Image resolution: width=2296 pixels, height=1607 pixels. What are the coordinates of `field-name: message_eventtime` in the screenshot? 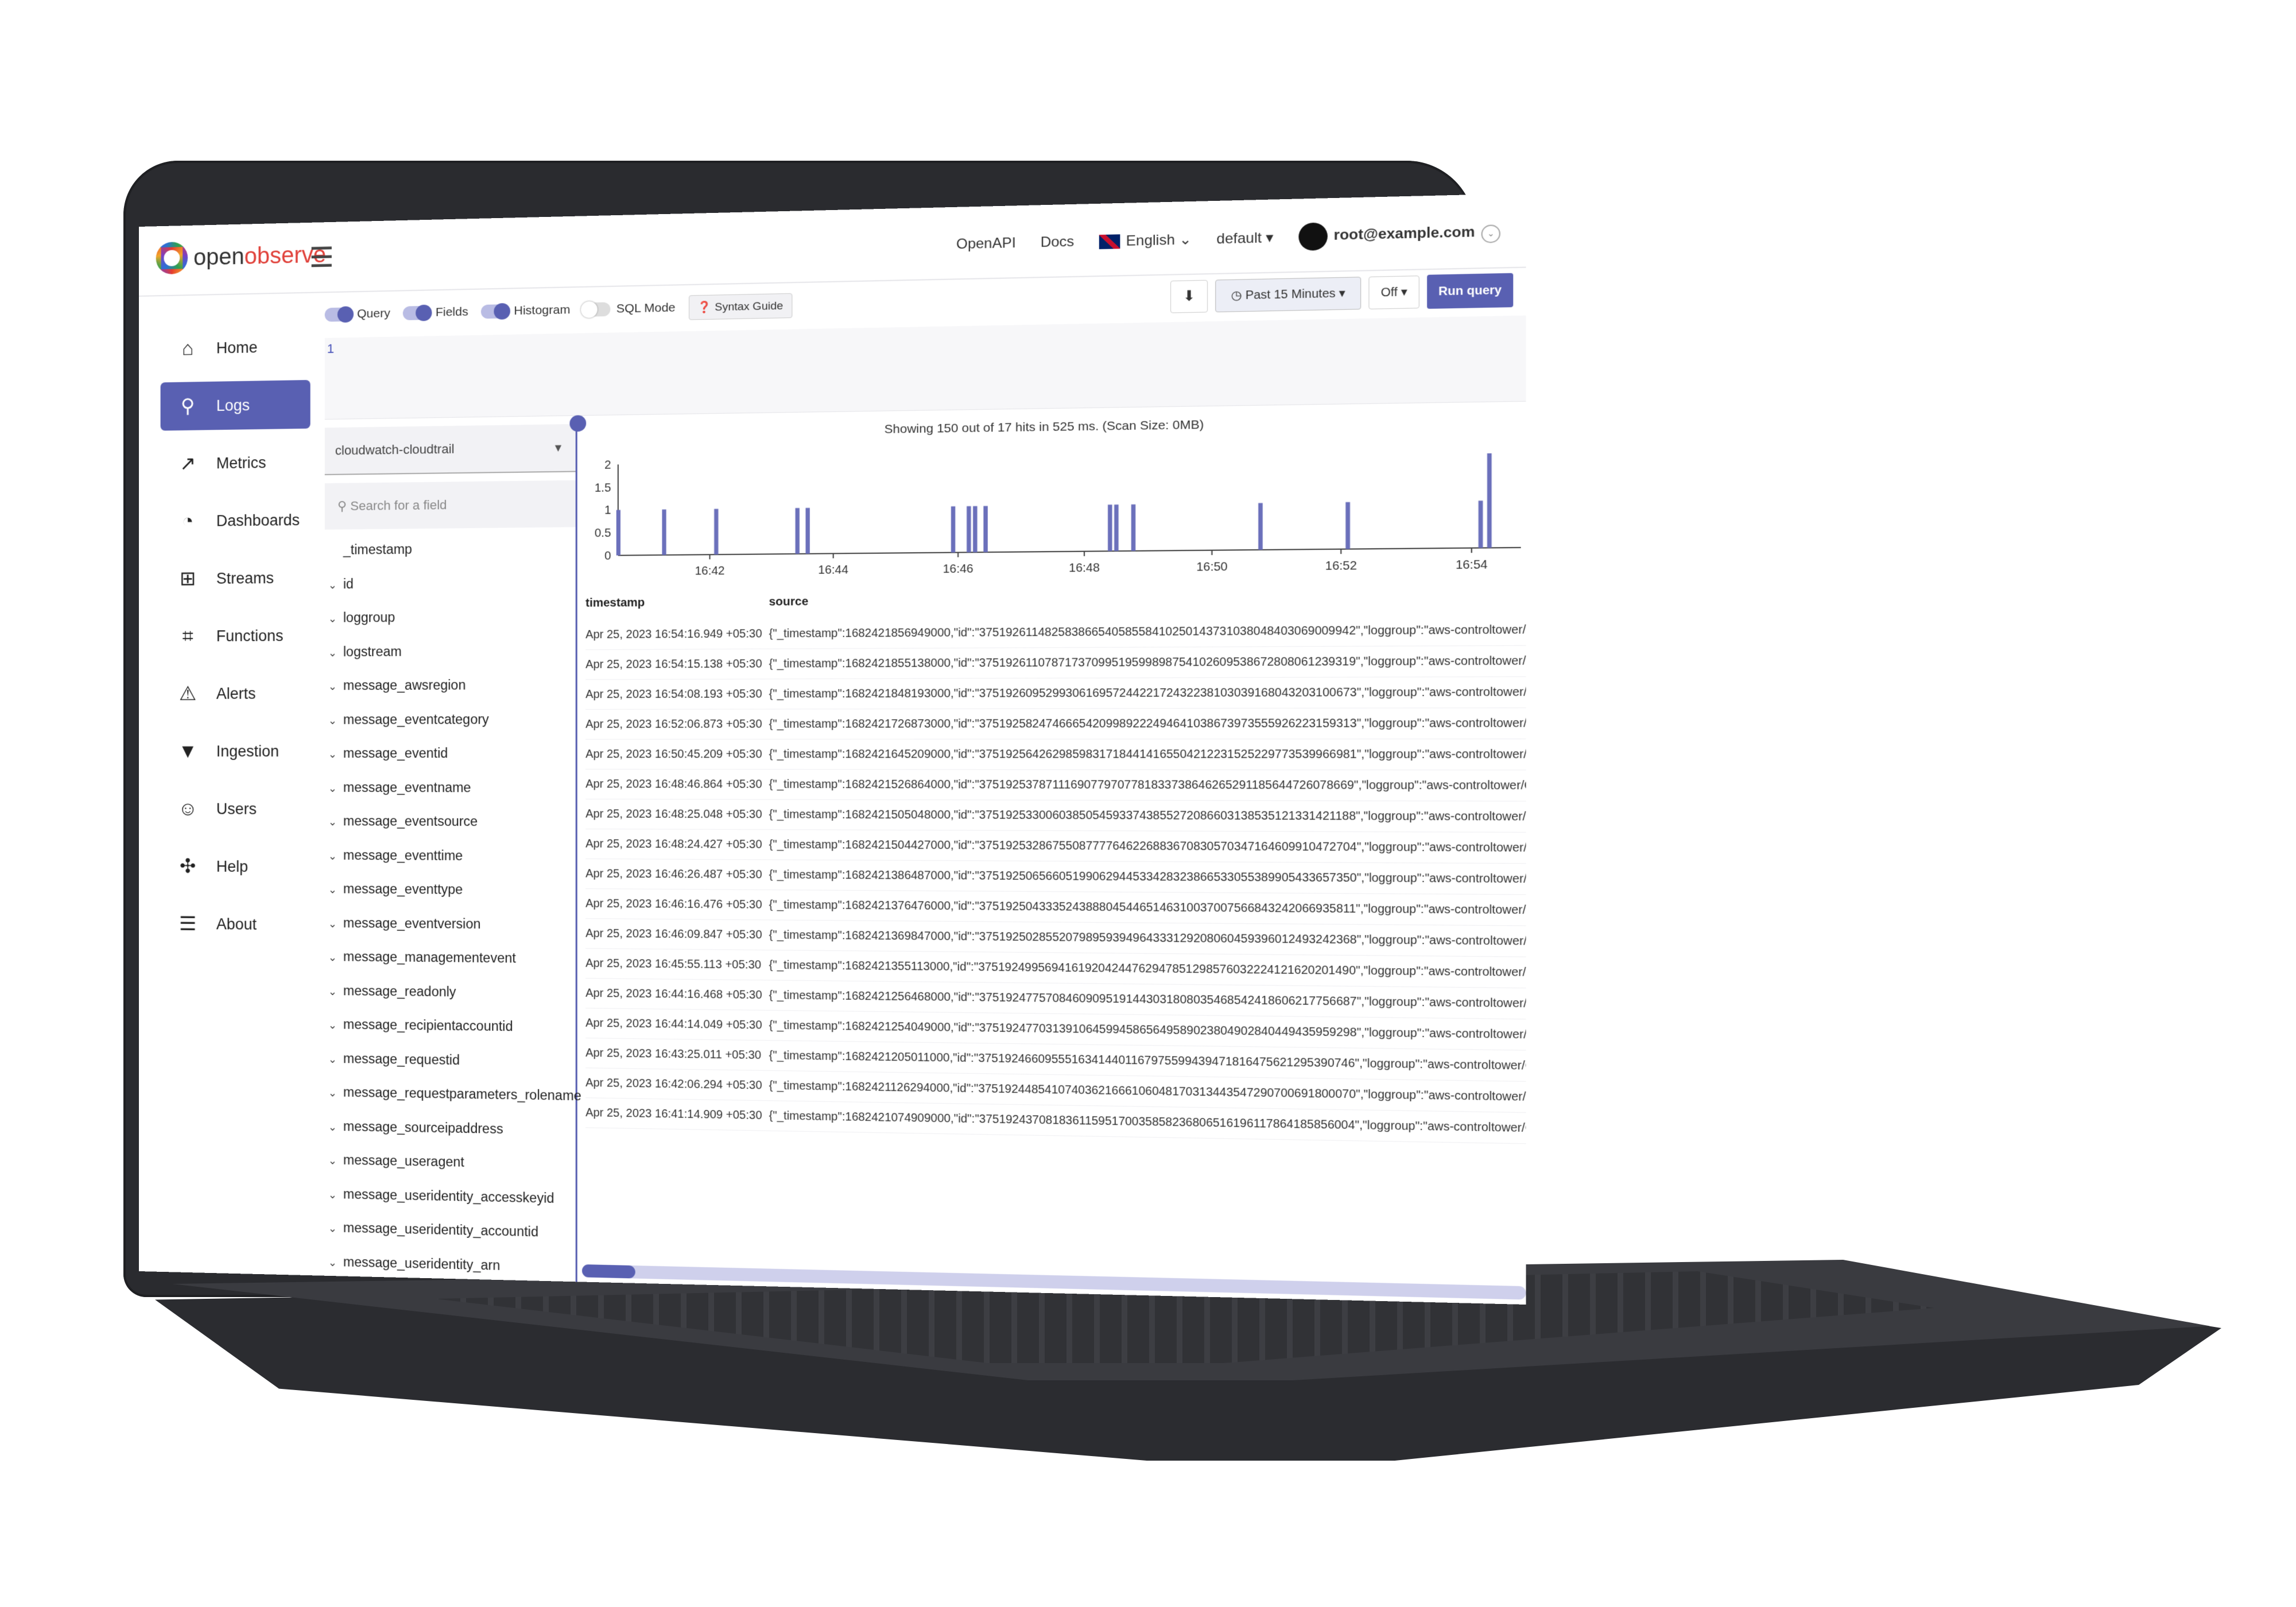 It's located at (403, 855).